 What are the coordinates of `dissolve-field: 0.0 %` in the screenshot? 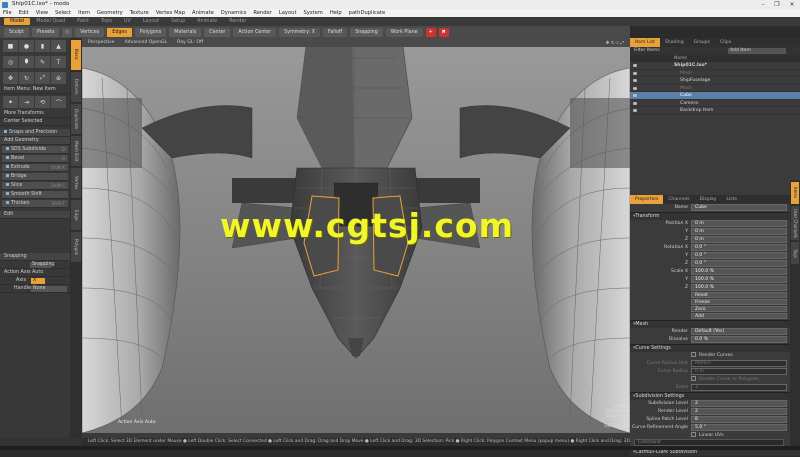 It's located at (739, 339).